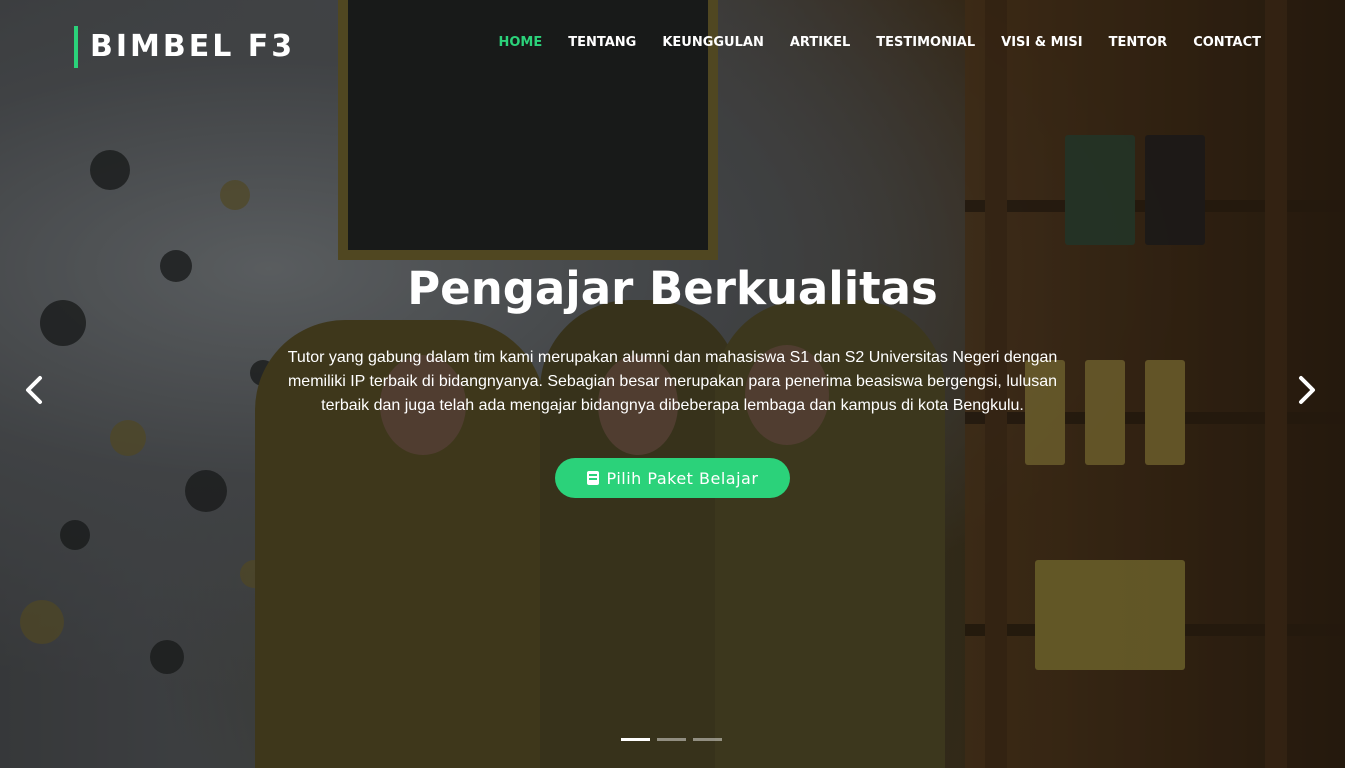 The image size is (1345, 768). I want to click on chevron-left-icon, so click(34, 390).